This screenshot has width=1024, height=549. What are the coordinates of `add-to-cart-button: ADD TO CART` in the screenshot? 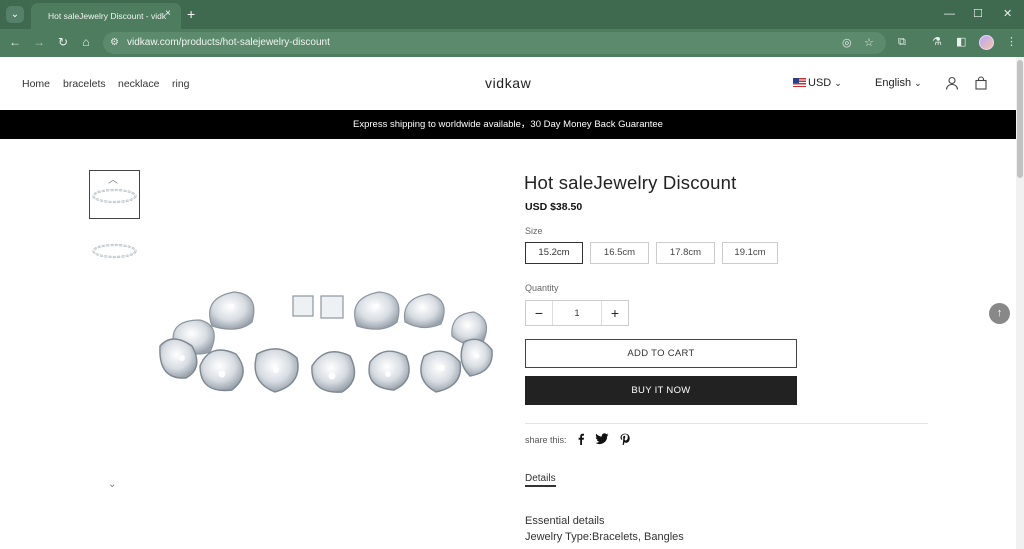 It's located at (661, 353).